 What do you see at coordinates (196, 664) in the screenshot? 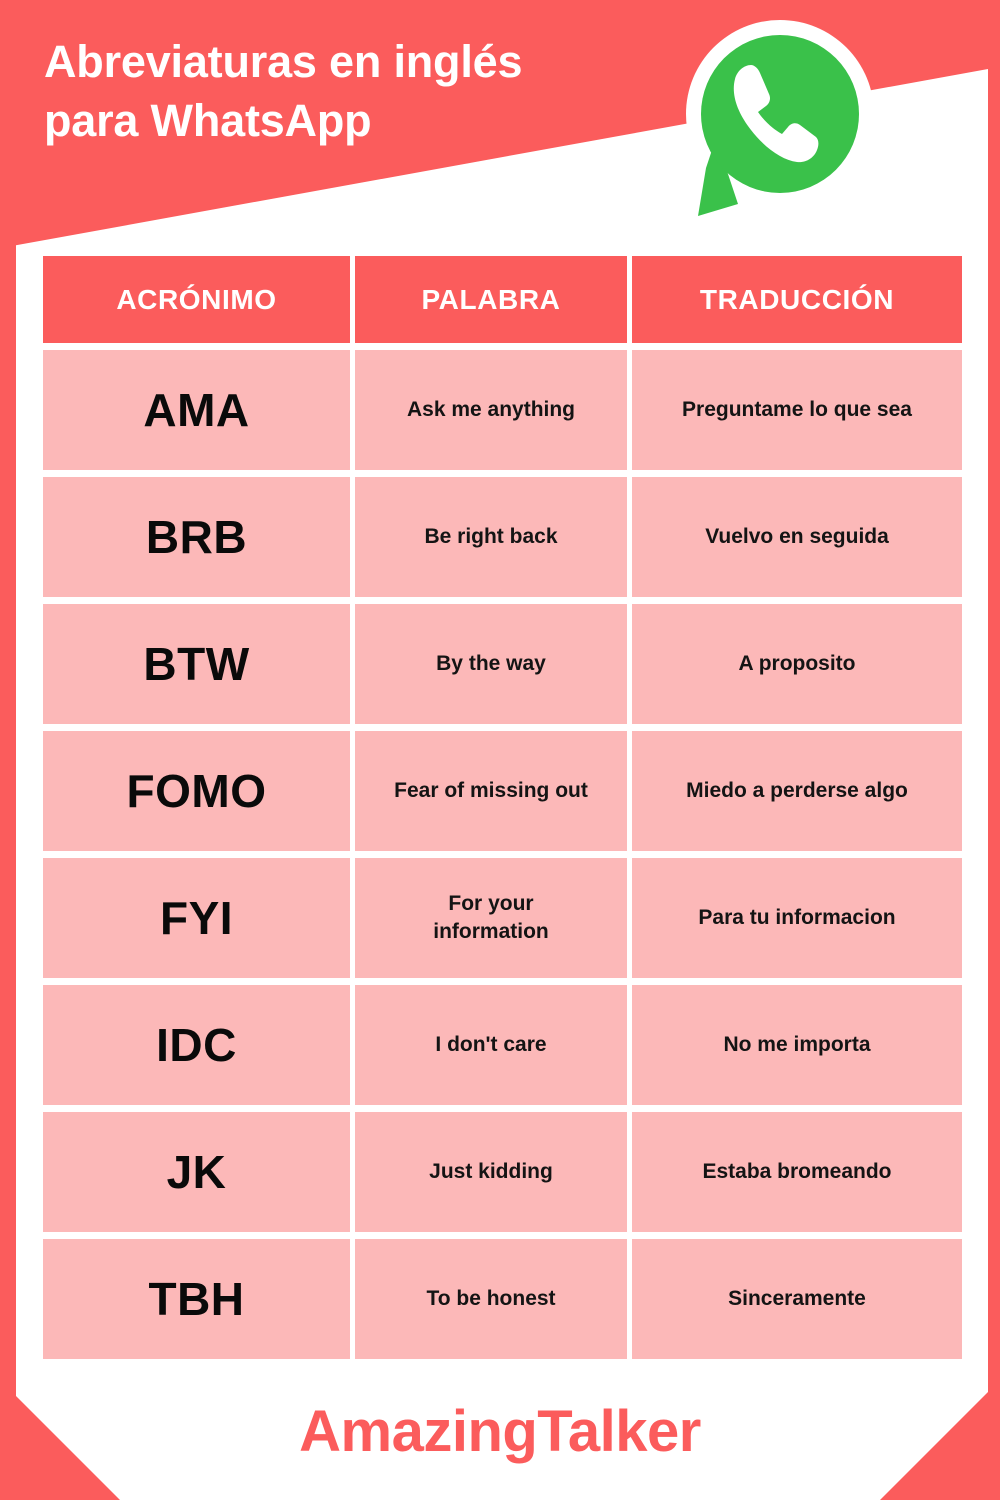
I see `cell-acronym: BTW` at bounding box center [196, 664].